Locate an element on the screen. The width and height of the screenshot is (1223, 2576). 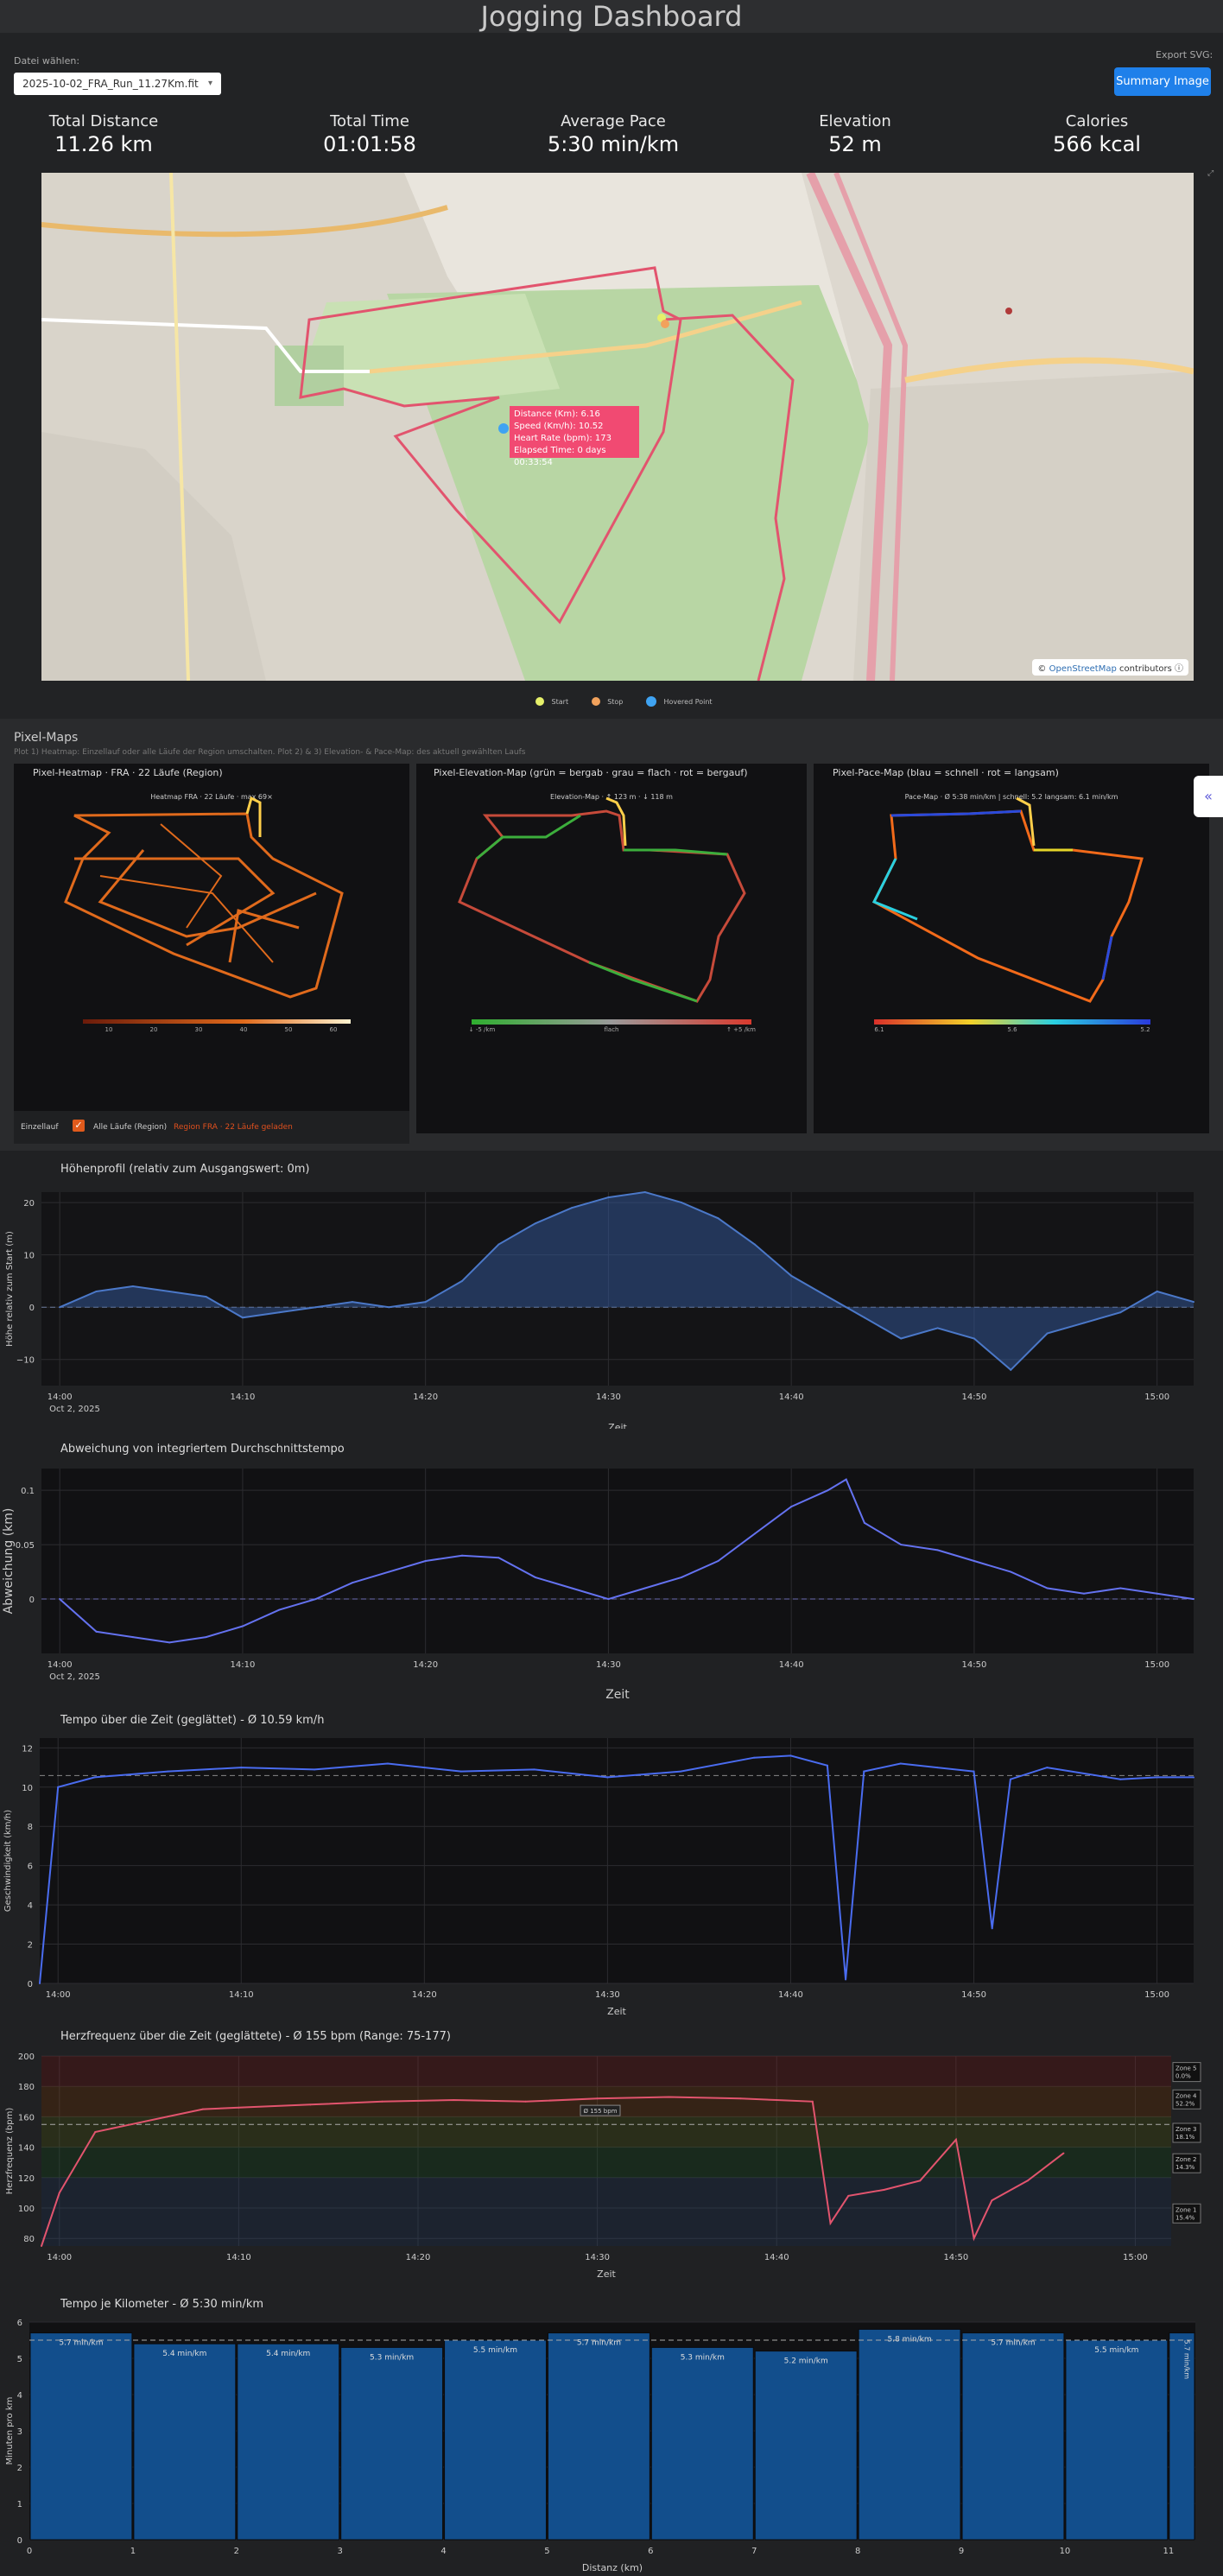
y-tick-label: 5 is located at coordinates (19, 2359).